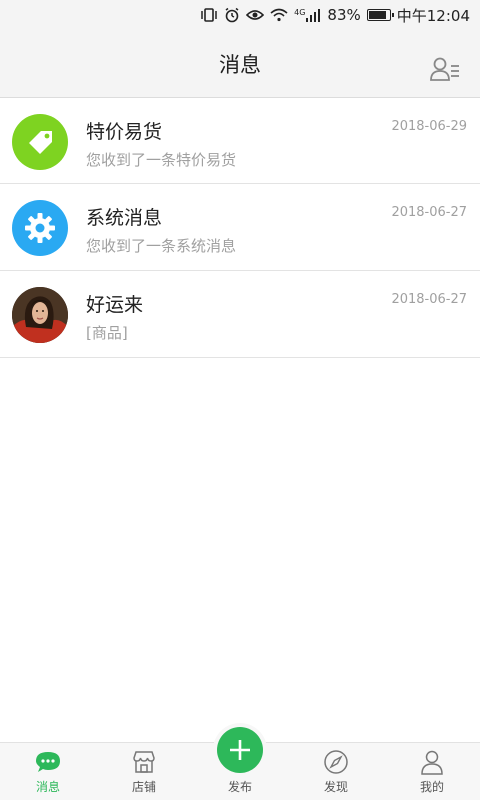 Image resolution: width=480 pixels, height=800 pixels. I want to click on chat-icon, so click(48, 762).